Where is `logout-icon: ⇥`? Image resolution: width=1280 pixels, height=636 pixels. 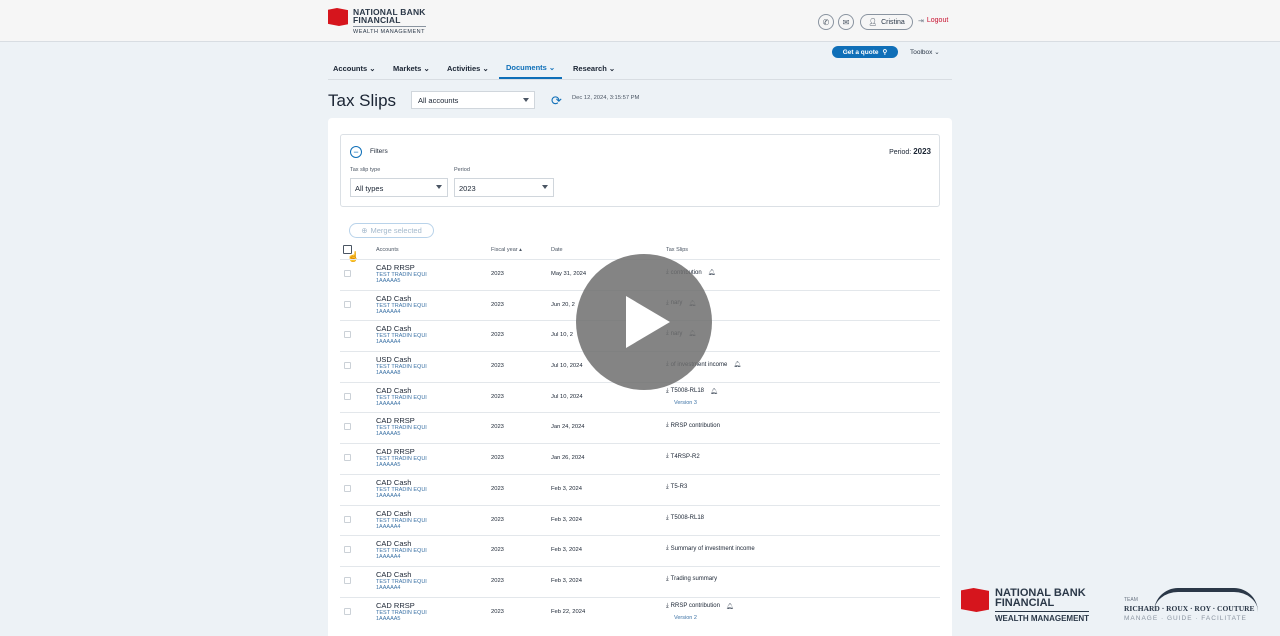 logout-icon: ⇥ is located at coordinates (921, 21).